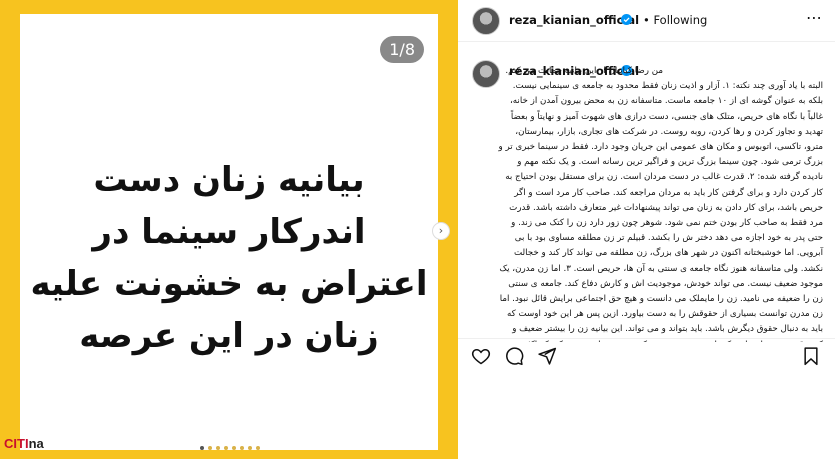 The image size is (835, 459). Describe the element at coordinates (675, 20) in the screenshot. I see `following-button: • Following` at that location.